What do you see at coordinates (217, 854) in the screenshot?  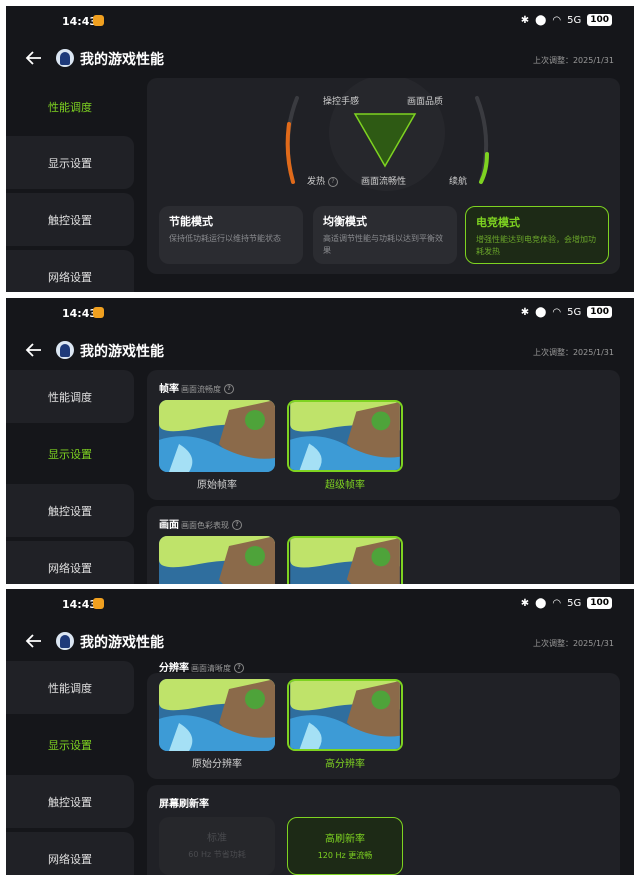 I see `refresh-rate-desc: 60 Hz 节省功耗` at bounding box center [217, 854].